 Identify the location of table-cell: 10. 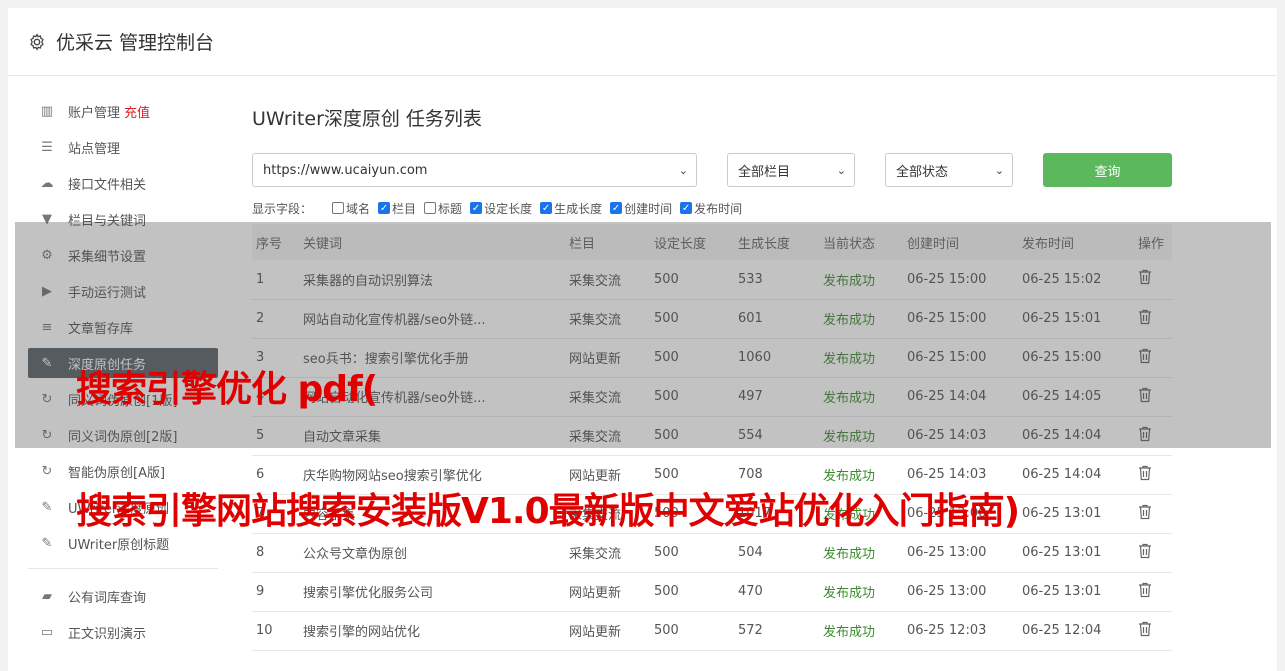
(264, 630).